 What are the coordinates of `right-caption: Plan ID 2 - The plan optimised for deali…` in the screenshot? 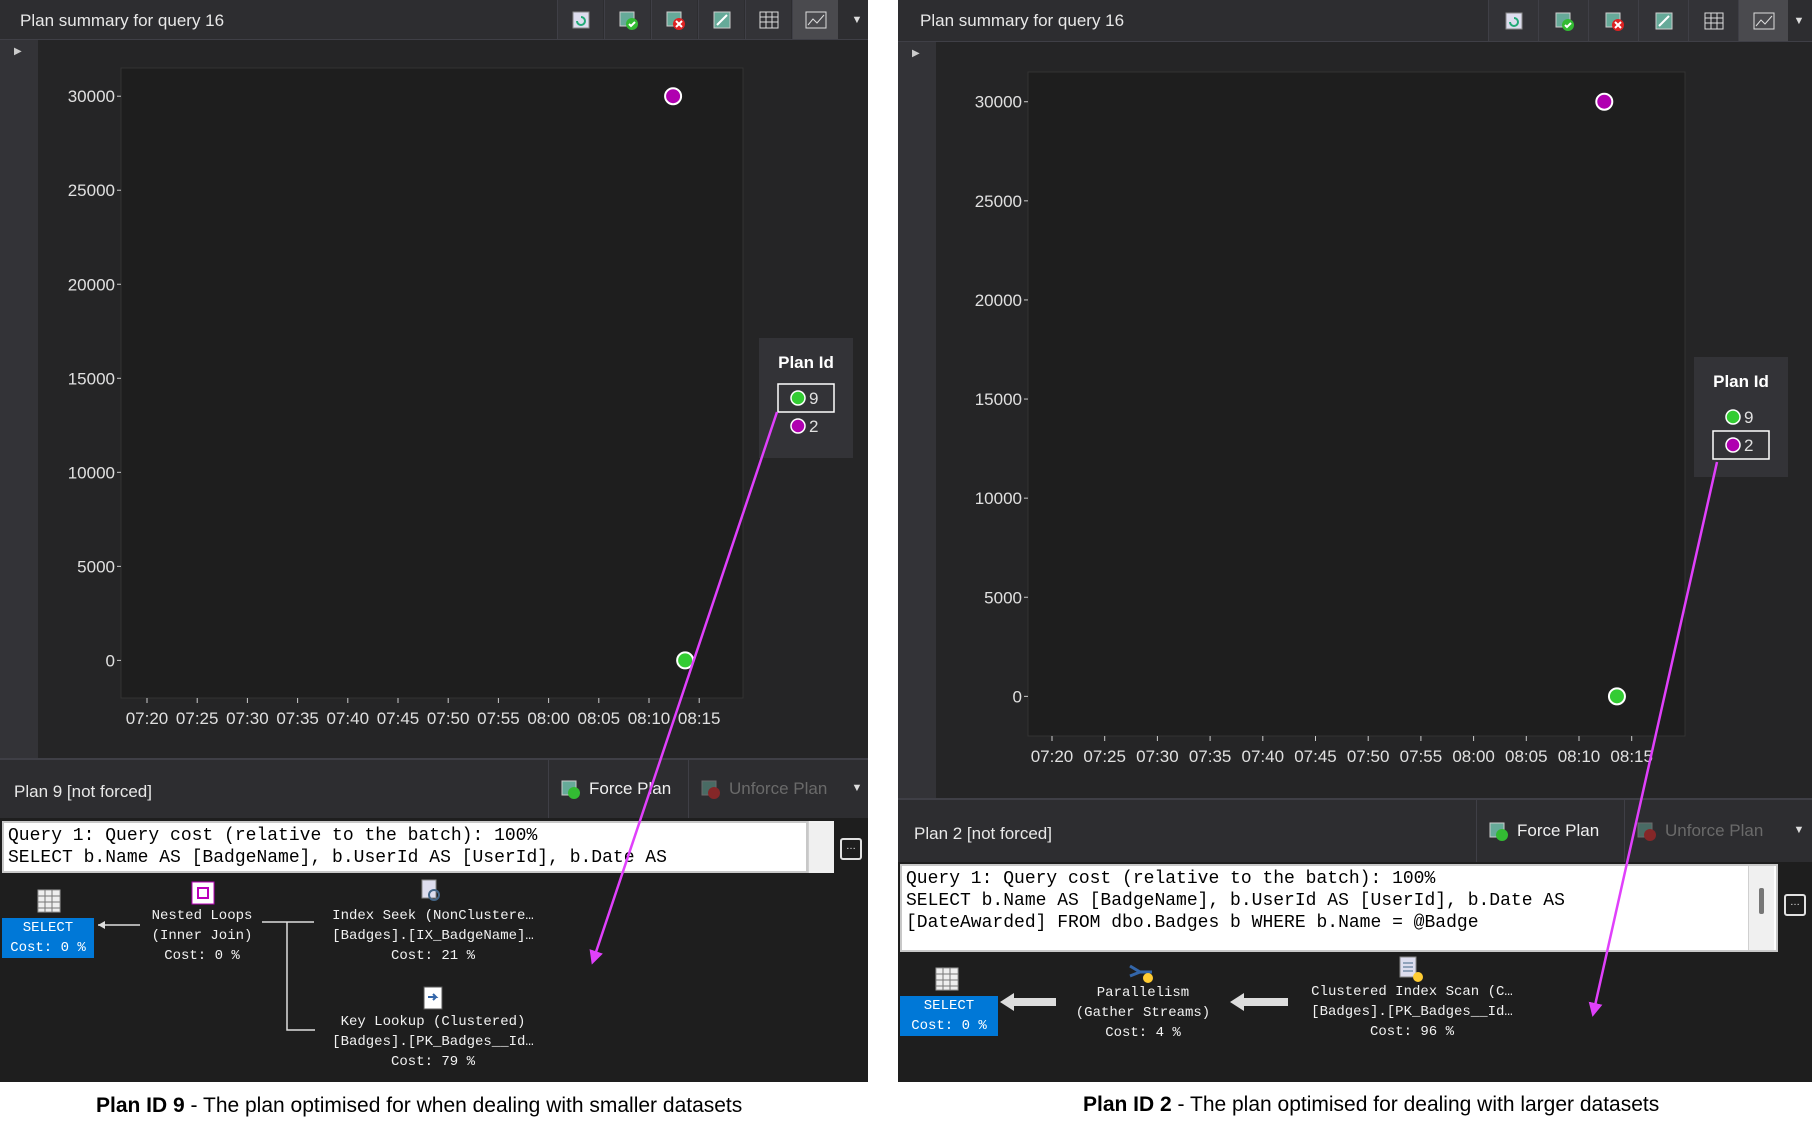 It's located at (1371, 1104).